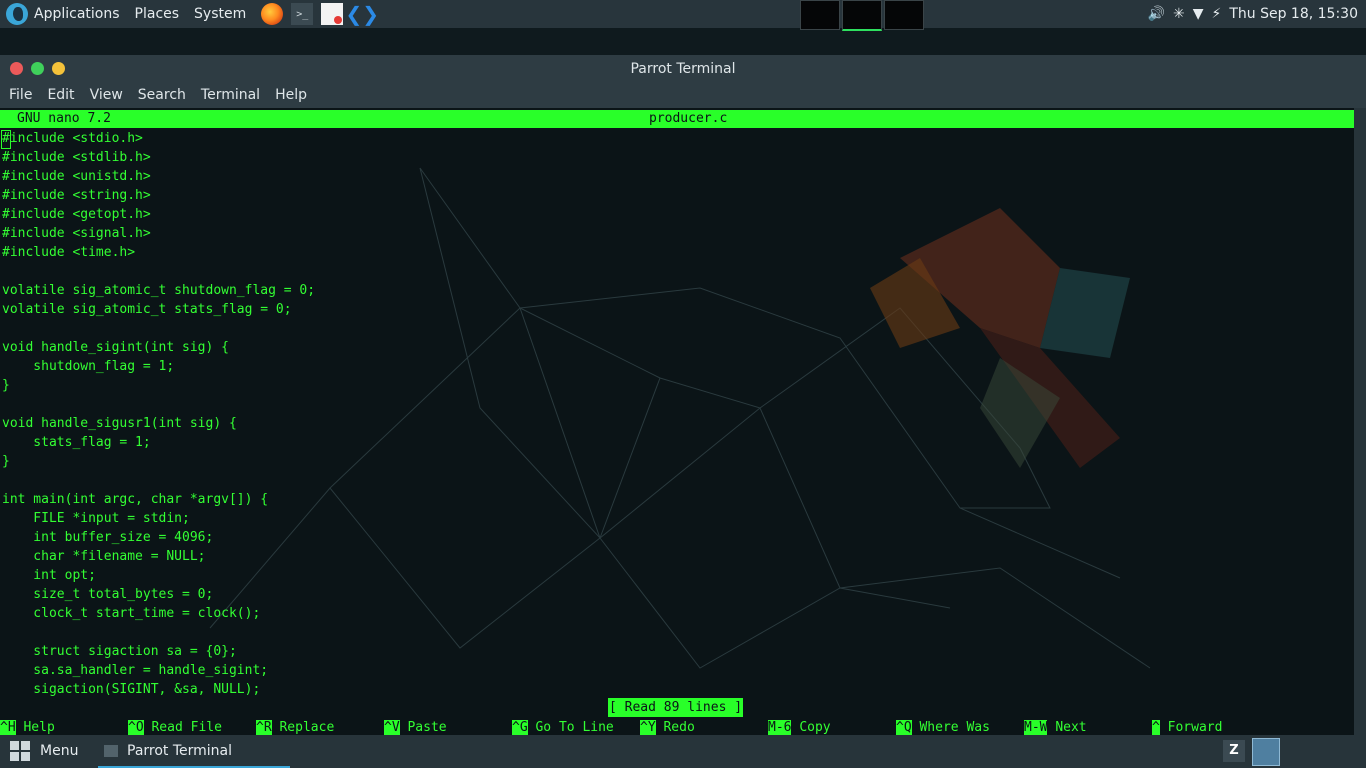 Image resolution: width=1366 pixels, height=768 pixels. I want to click on shortcut-key: ^V, so click(392, 727).